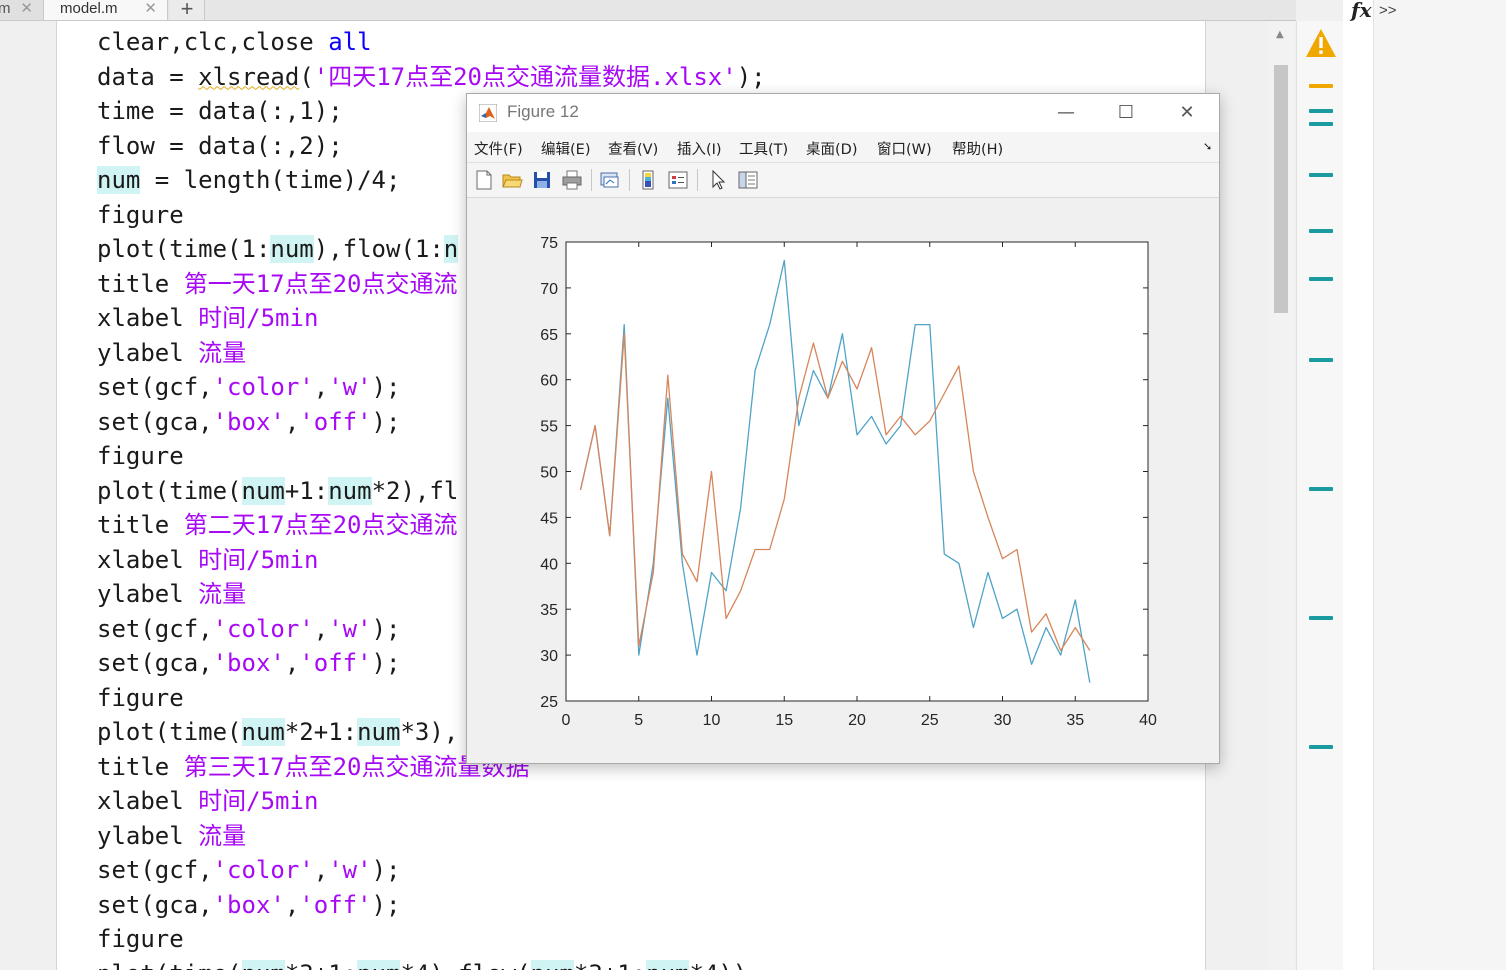 The image size is (1506, 970). What do you see at coordinates (431, 801) in the screenshot?
I see `code-line: xlabel 时间/5min` at bounding box center [431, 801].